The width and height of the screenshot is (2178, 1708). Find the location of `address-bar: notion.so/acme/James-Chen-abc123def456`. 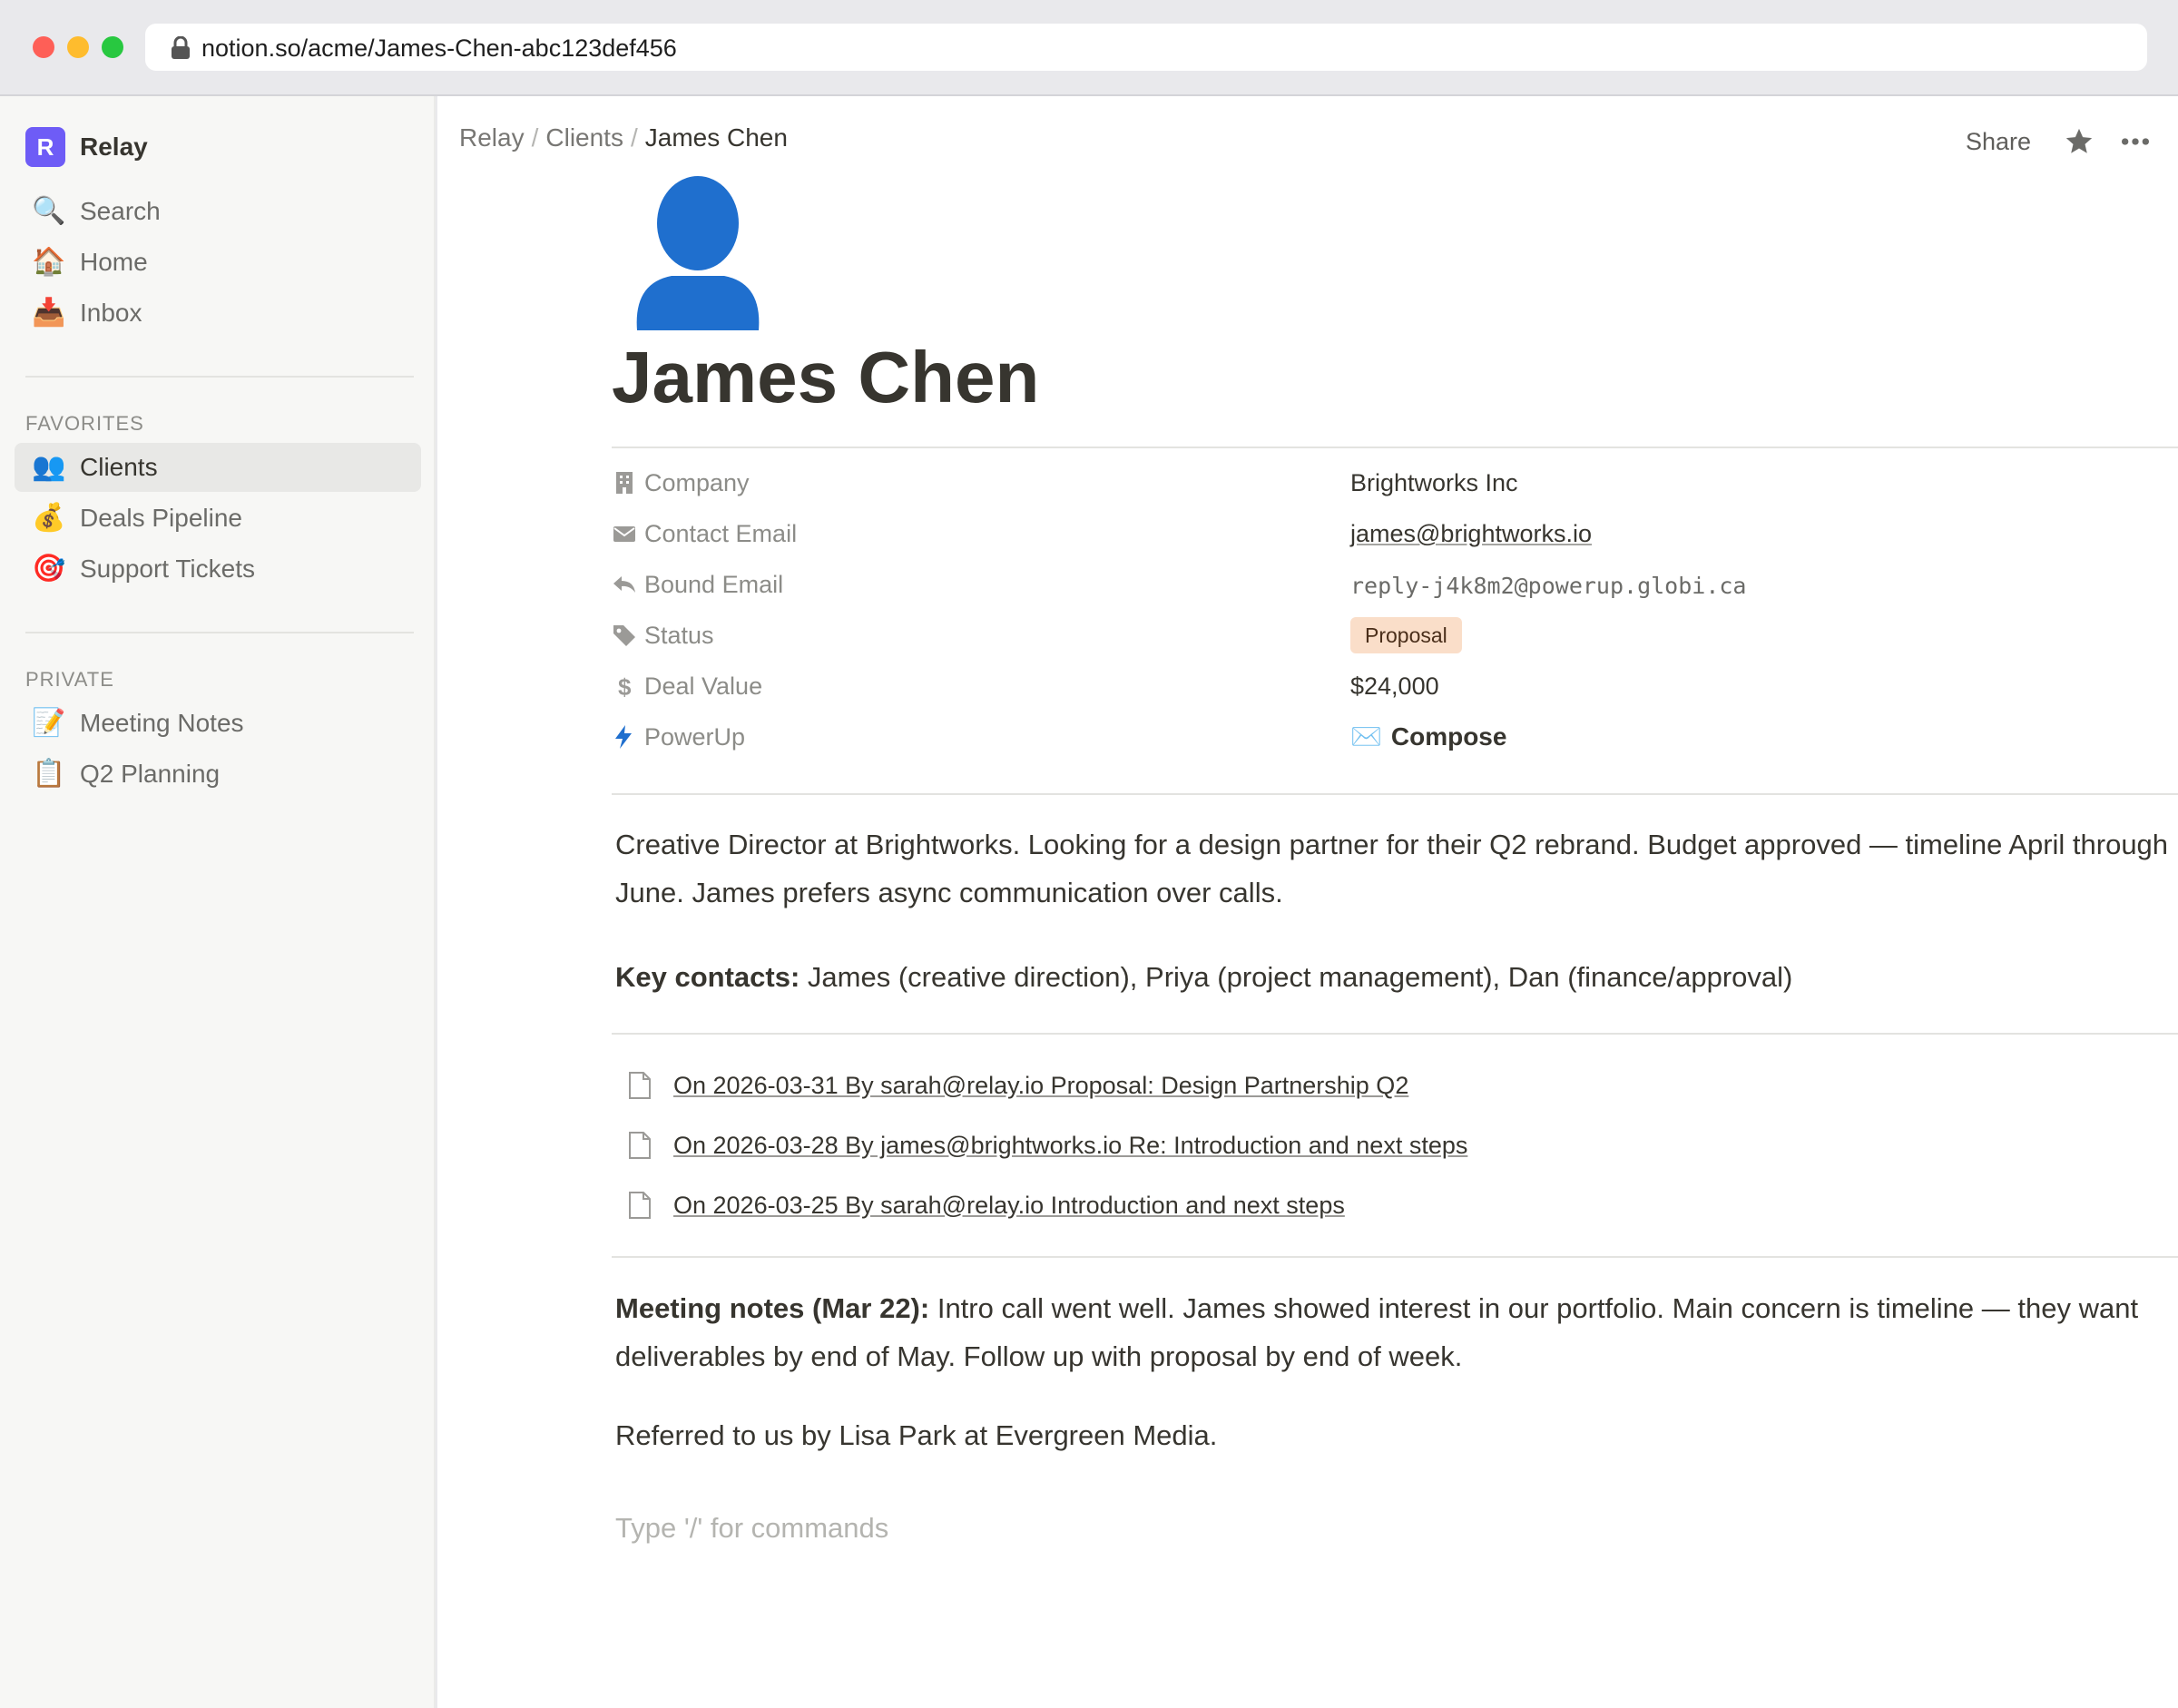

address-bar: notion.so/acme/James-Chen-abc123def456 is located at coordinates (1146, 47).